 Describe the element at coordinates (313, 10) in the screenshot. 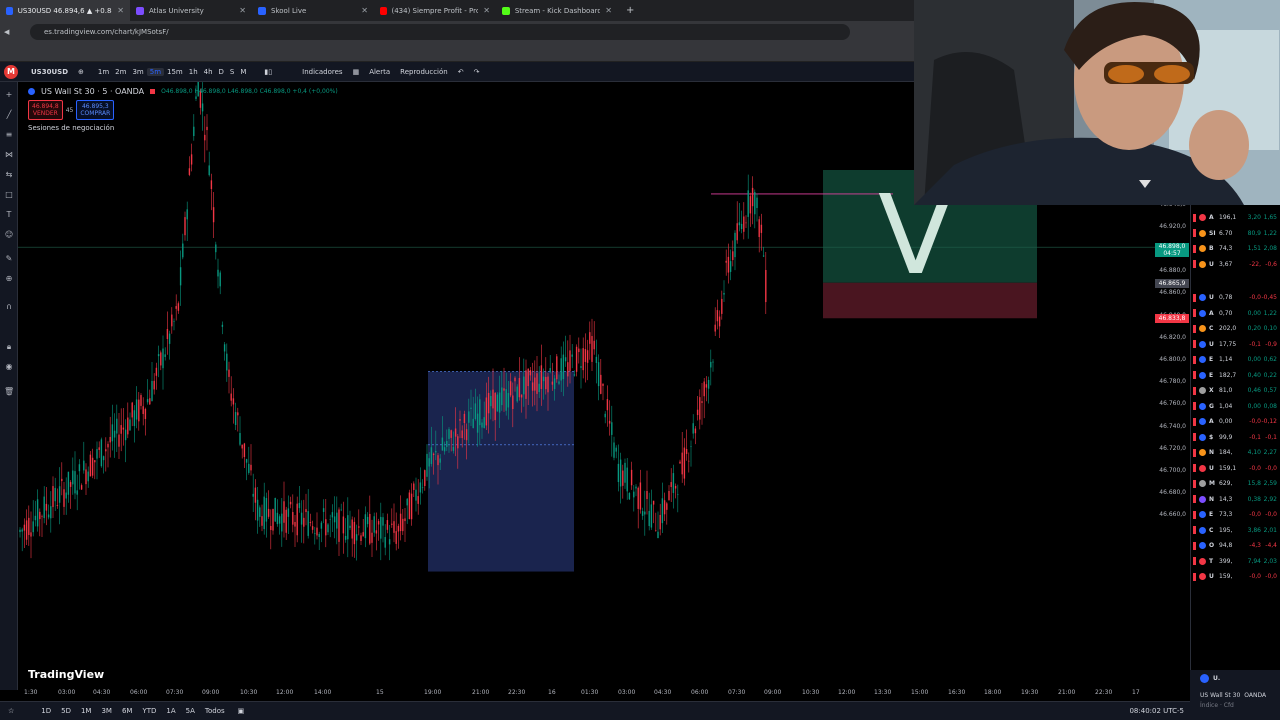

I see `browser-tab: Skool Live ✕` at that location.